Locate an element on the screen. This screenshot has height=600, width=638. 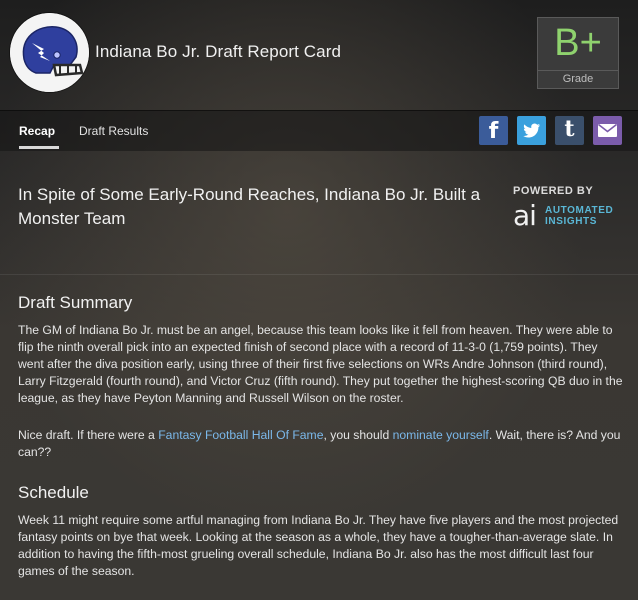
grade-badge: B+ Grade is located at coordinates (578, 53).